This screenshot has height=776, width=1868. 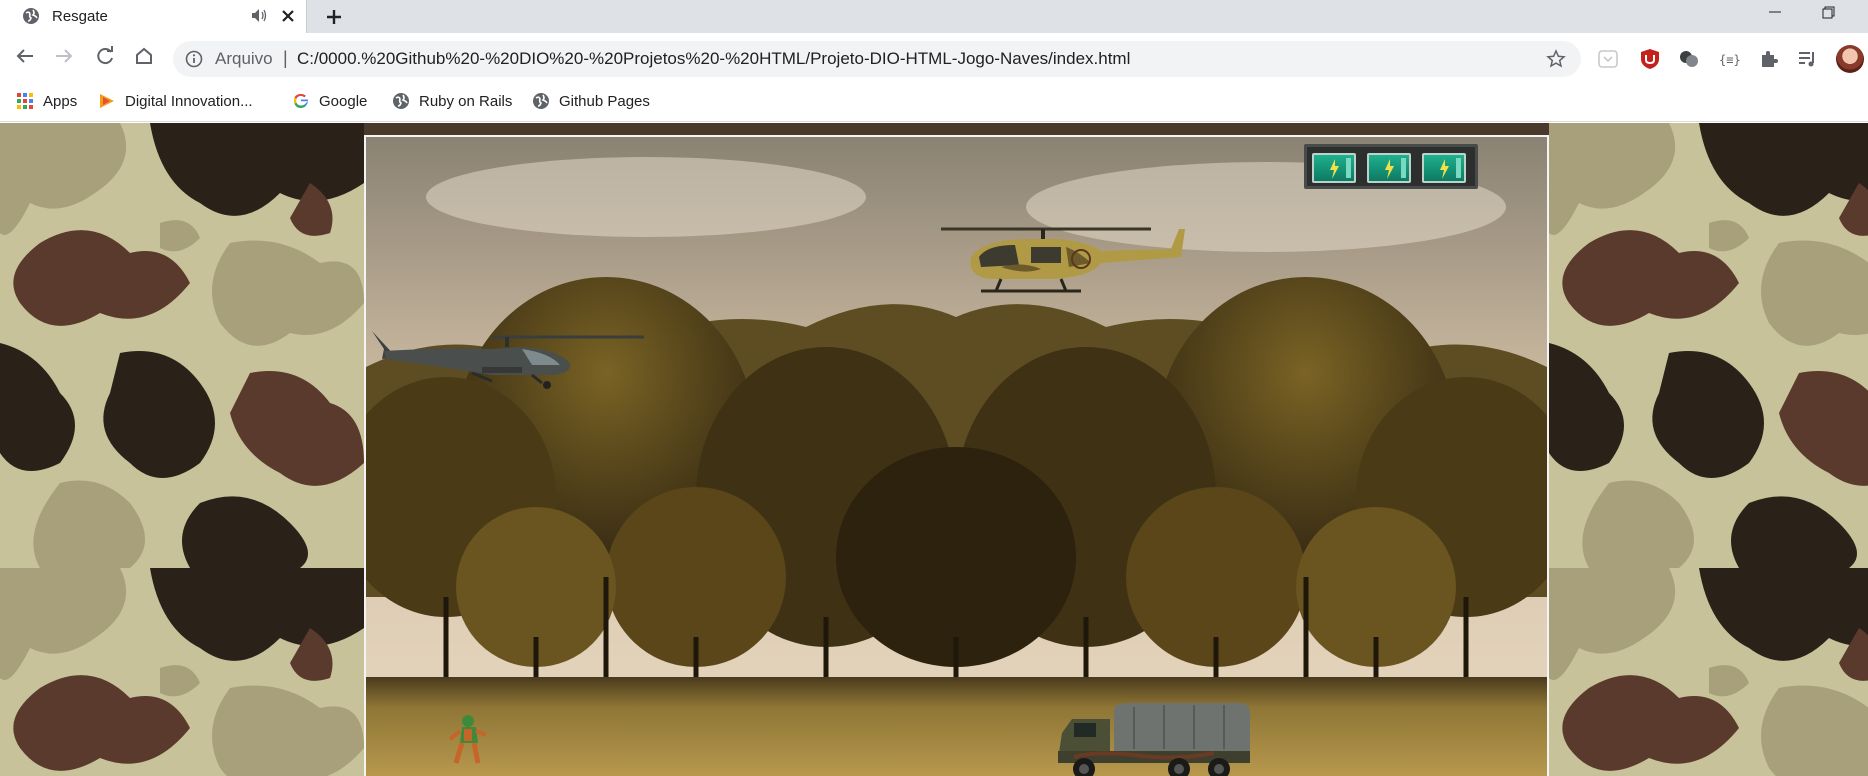 I want to click on bookmark-apps: Apps, so click(x=46, y=101).